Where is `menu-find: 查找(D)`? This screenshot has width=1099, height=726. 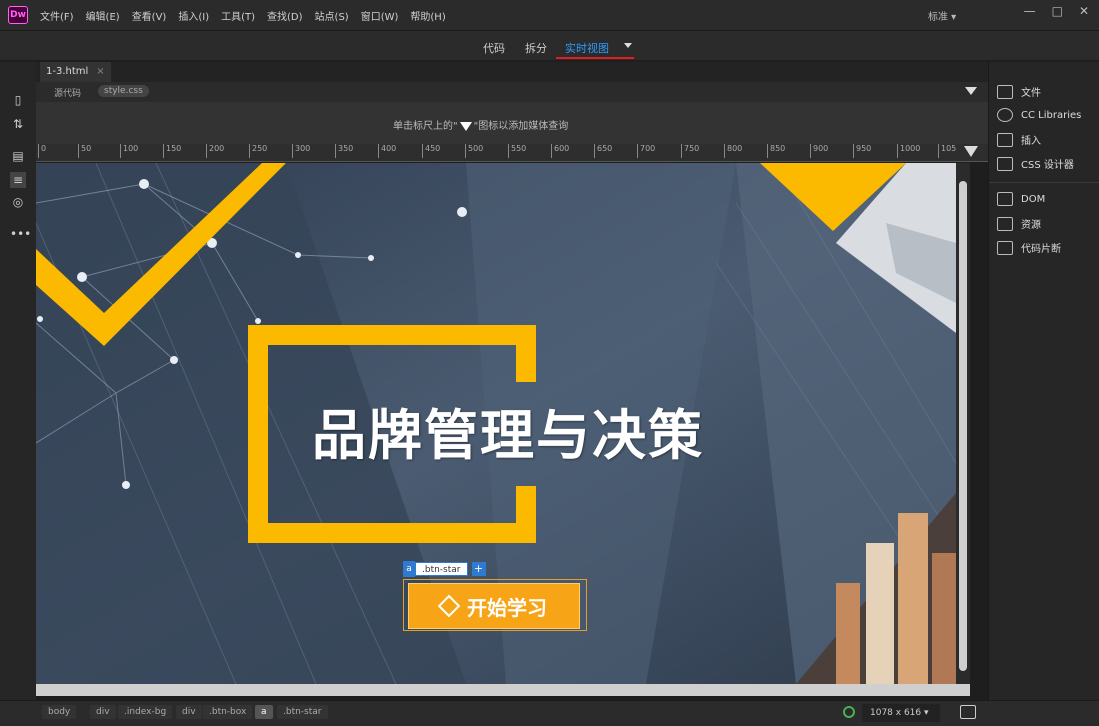
menu-find: 查找(D) is located at coordinates (285, 15).